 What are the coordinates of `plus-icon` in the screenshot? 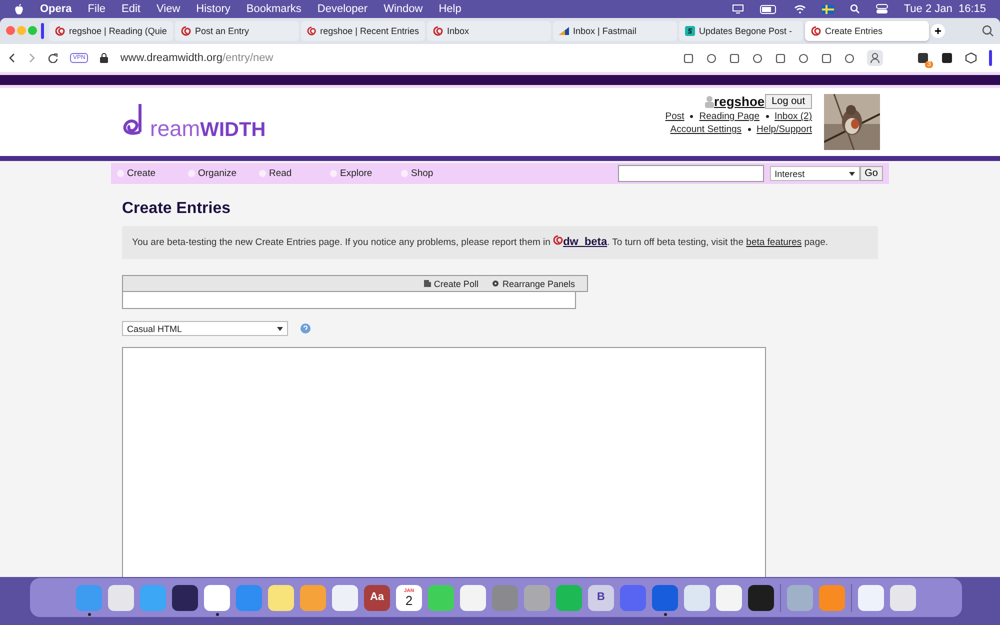 It's located at (938, 31).